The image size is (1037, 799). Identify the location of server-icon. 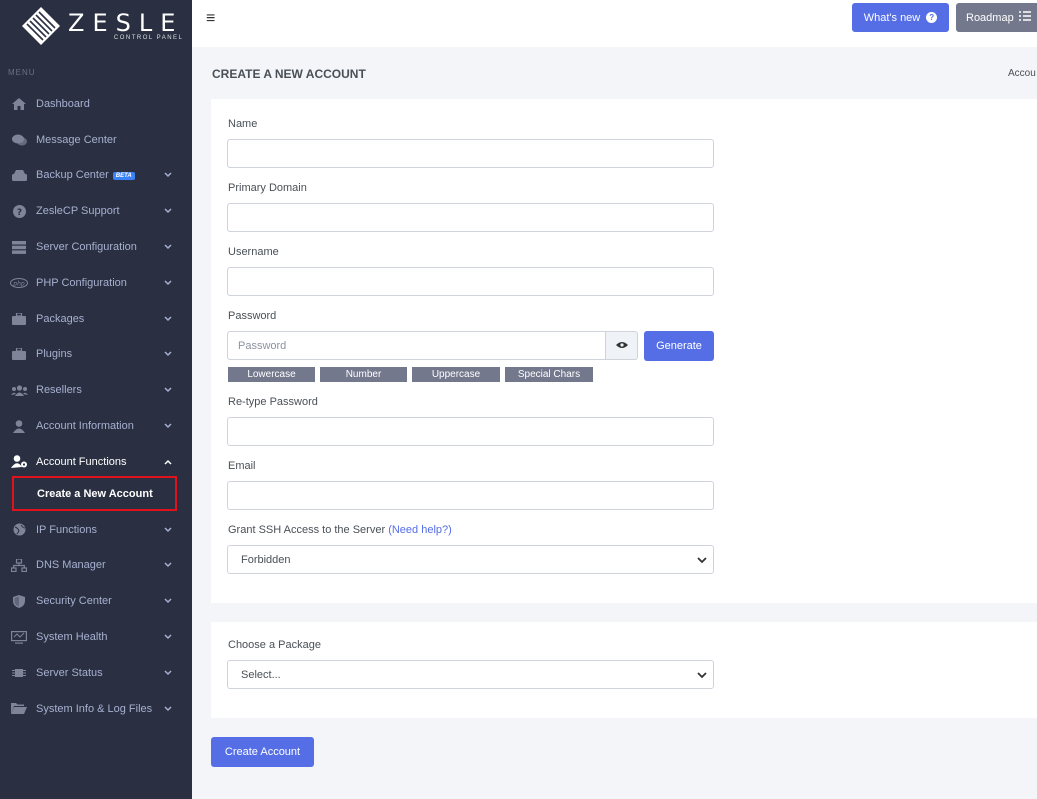
(19, 247).